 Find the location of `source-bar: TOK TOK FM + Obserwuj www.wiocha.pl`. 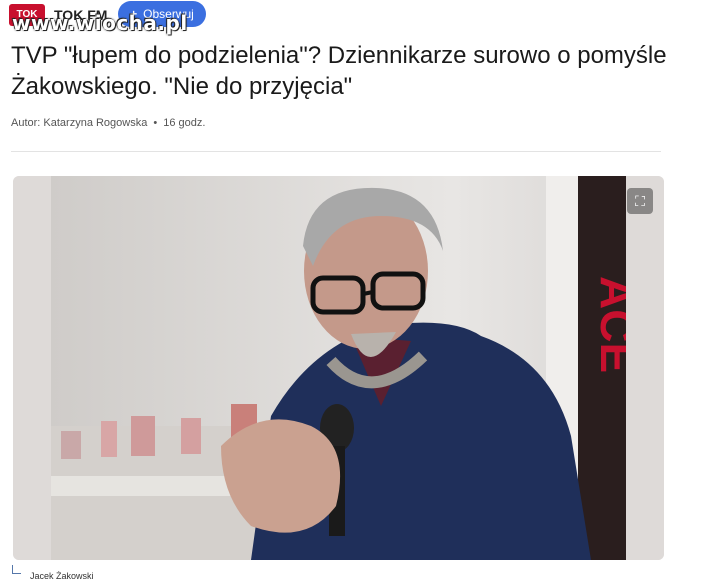

source-bar: TOK TOK FM + Obserwuj www.wiocha.pl is located at coordinates (357, 17).